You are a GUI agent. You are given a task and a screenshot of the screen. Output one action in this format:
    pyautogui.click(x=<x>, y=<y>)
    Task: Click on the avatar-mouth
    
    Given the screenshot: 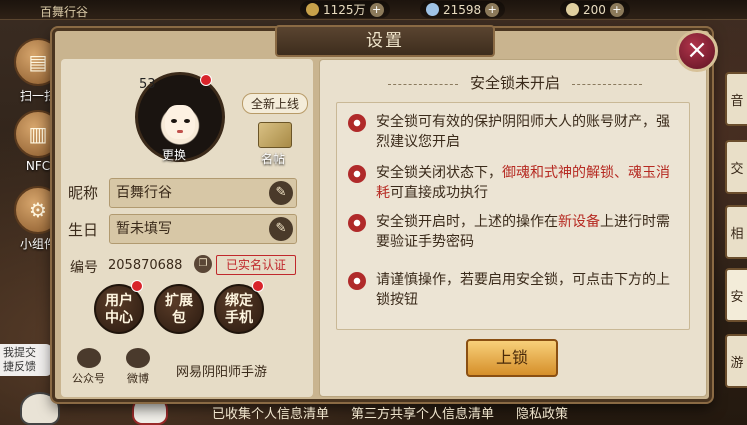 What is the action you would take?
    pyautogui.click(x=180, y=131)
    